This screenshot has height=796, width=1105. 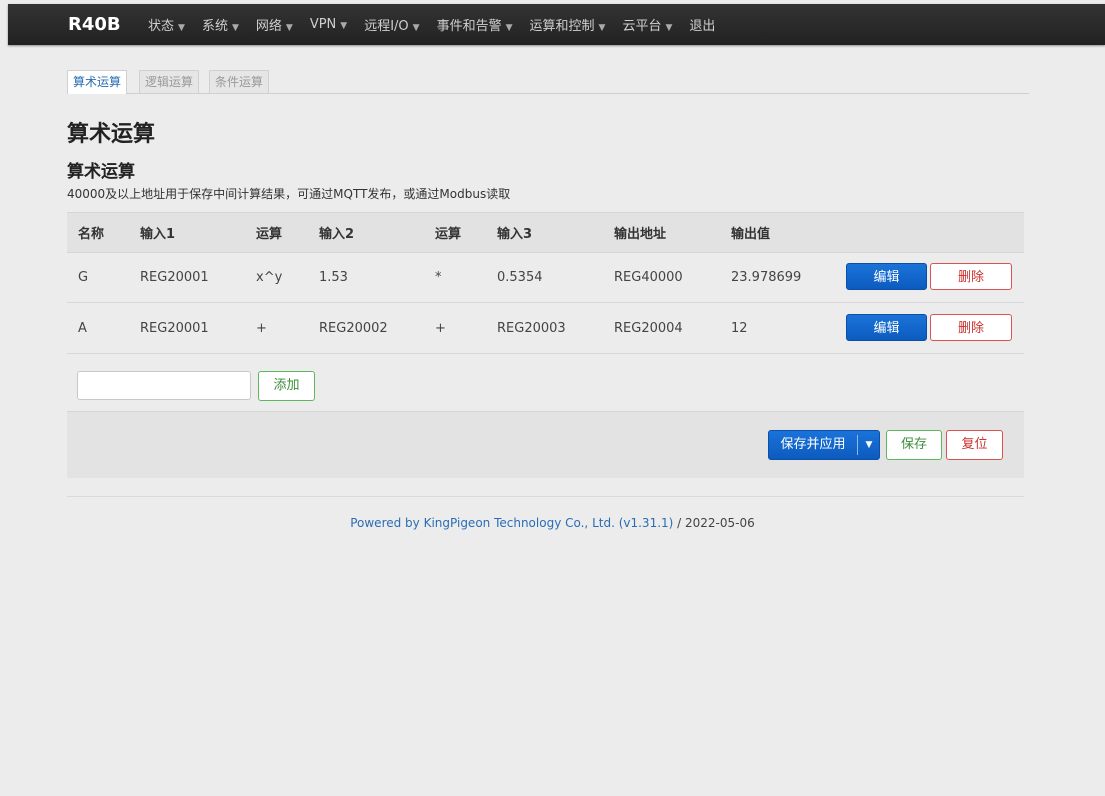 What do you see at coordinates (438, 277) in the screenshot?
I see `cell-op2: *` at bounding box center [438, 277].